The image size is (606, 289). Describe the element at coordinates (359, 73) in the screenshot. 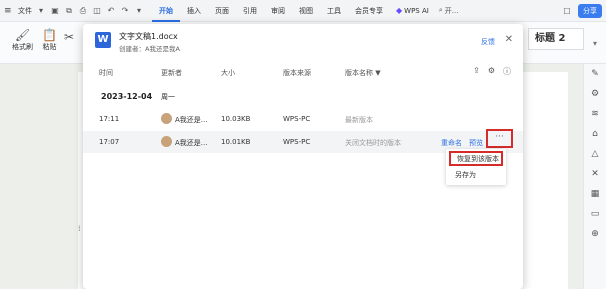

I see `col-name-label: 版本名称` at that location.